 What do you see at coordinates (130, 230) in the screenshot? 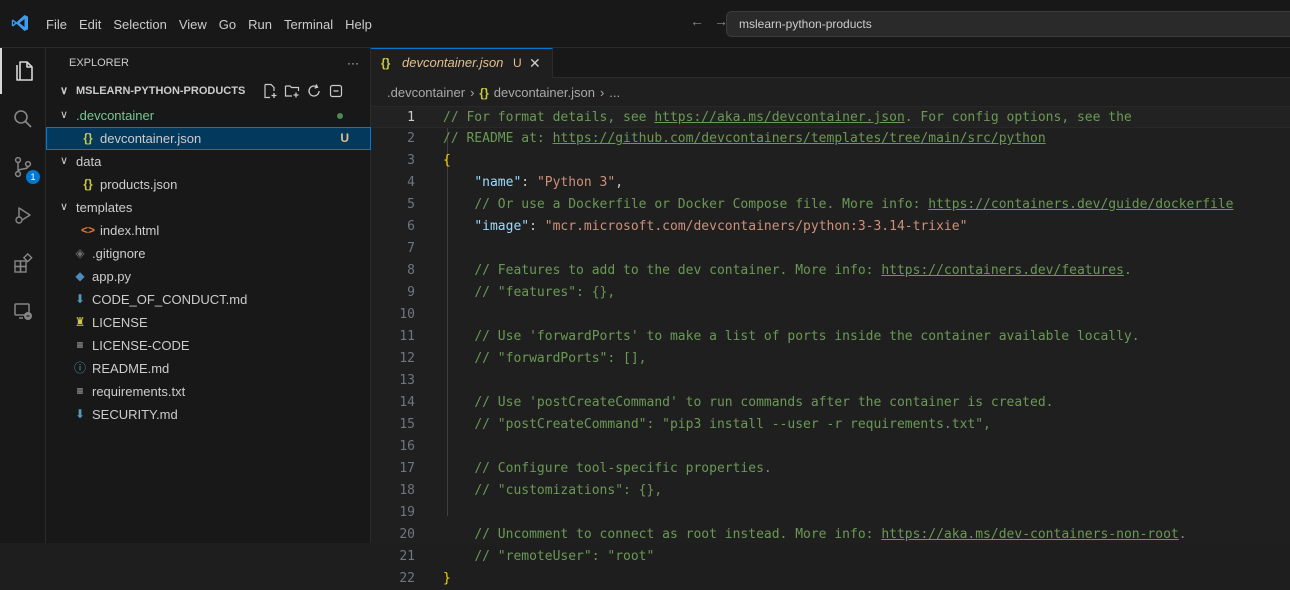
I see `tree-item-label: index.html` at bounding box center [130, 230].